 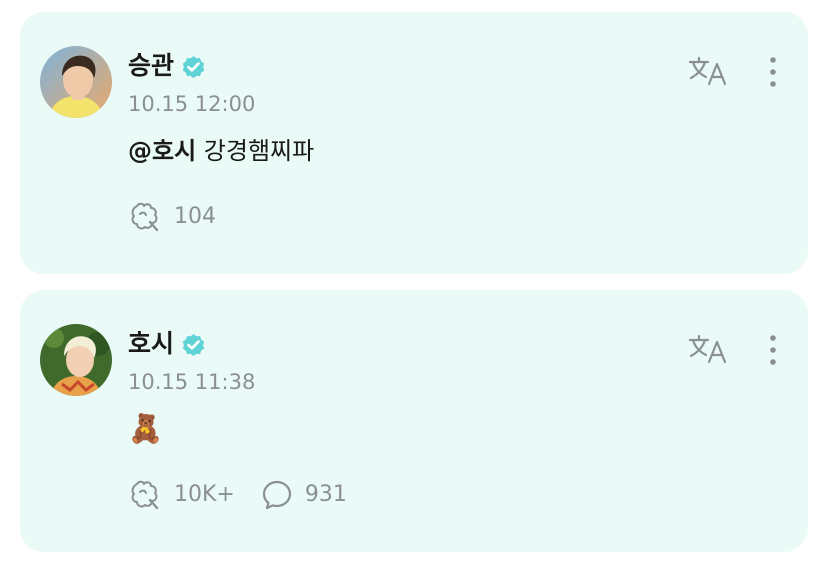 What do you see at coordinates (151, 344) in the screenshot?
I see `author-name: 호시` at bounding box center [151, 344].